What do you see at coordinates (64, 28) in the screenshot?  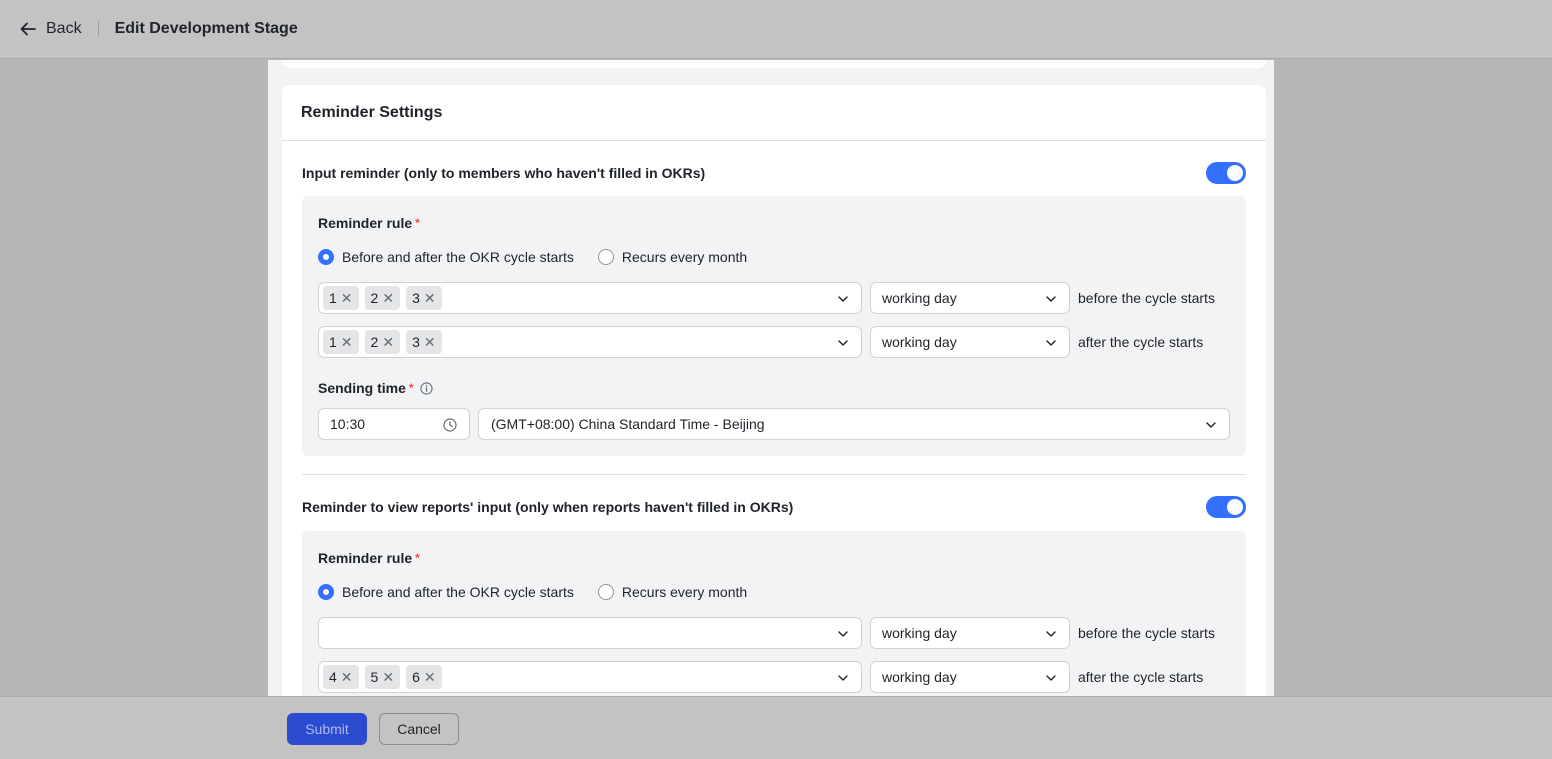 I see `back-label: Back` at bounding box center [64, 28].